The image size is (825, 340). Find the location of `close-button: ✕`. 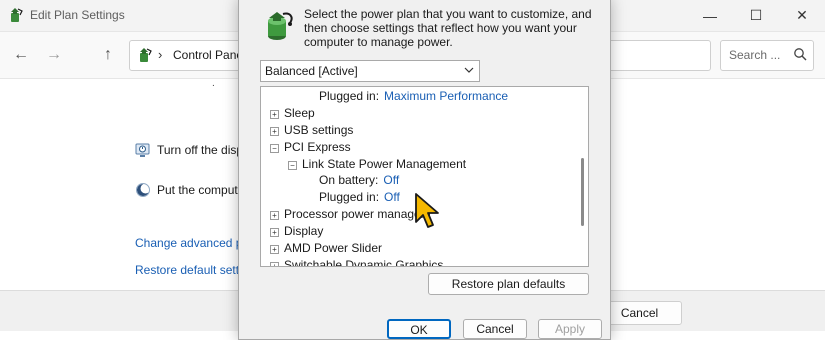

close-button: ✕ is located at coordinates (802, 15).